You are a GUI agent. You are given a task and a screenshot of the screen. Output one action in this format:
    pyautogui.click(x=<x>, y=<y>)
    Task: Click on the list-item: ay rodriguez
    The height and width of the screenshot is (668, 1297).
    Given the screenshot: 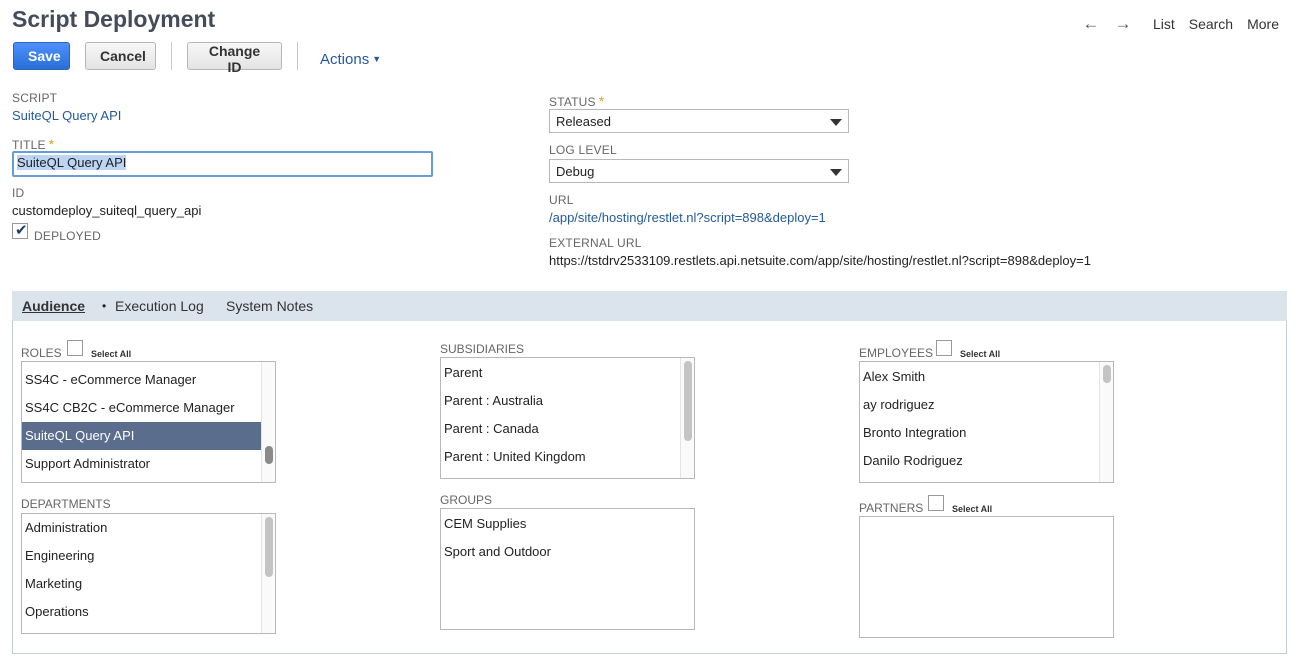 What is the action you would take?
    pyautogui.click(x=979, y=405)
    